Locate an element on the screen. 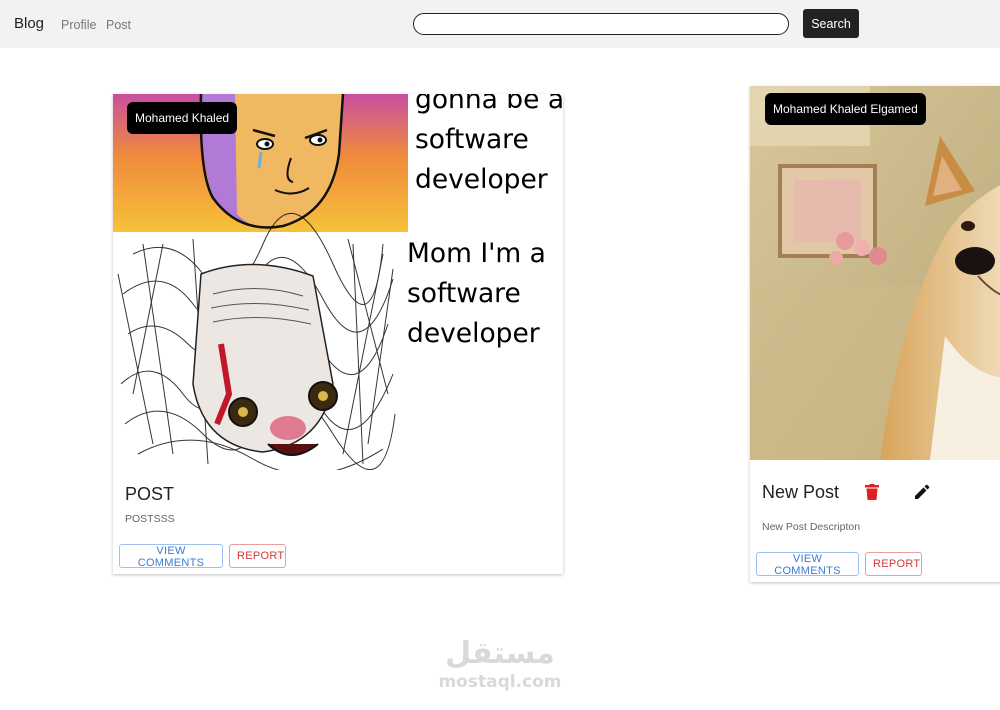  delete-icon is located at coordinates (872, 492).